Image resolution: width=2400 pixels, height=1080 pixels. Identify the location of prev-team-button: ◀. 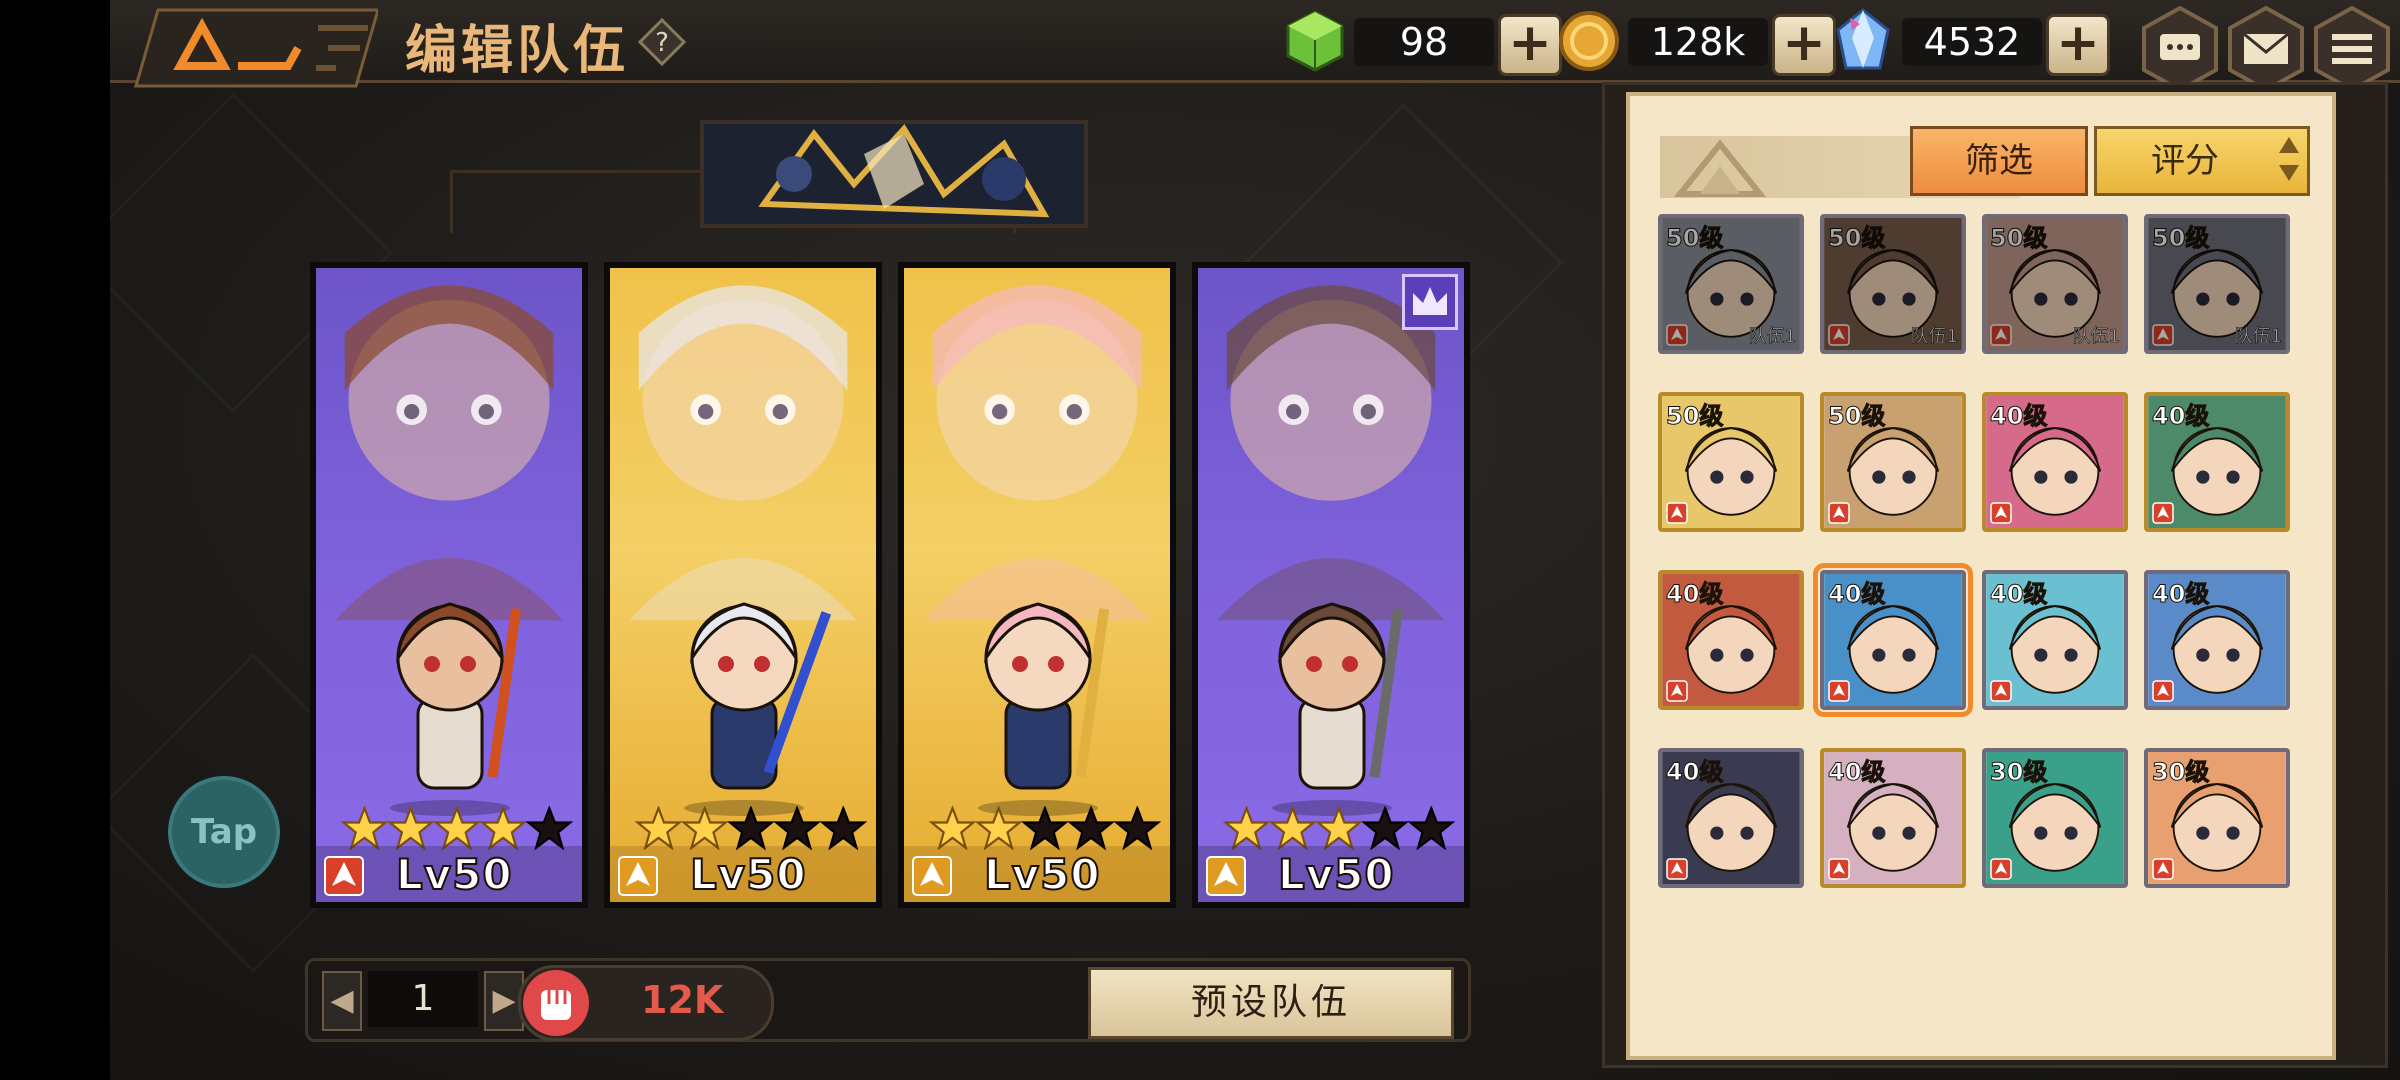
(342, 1001).